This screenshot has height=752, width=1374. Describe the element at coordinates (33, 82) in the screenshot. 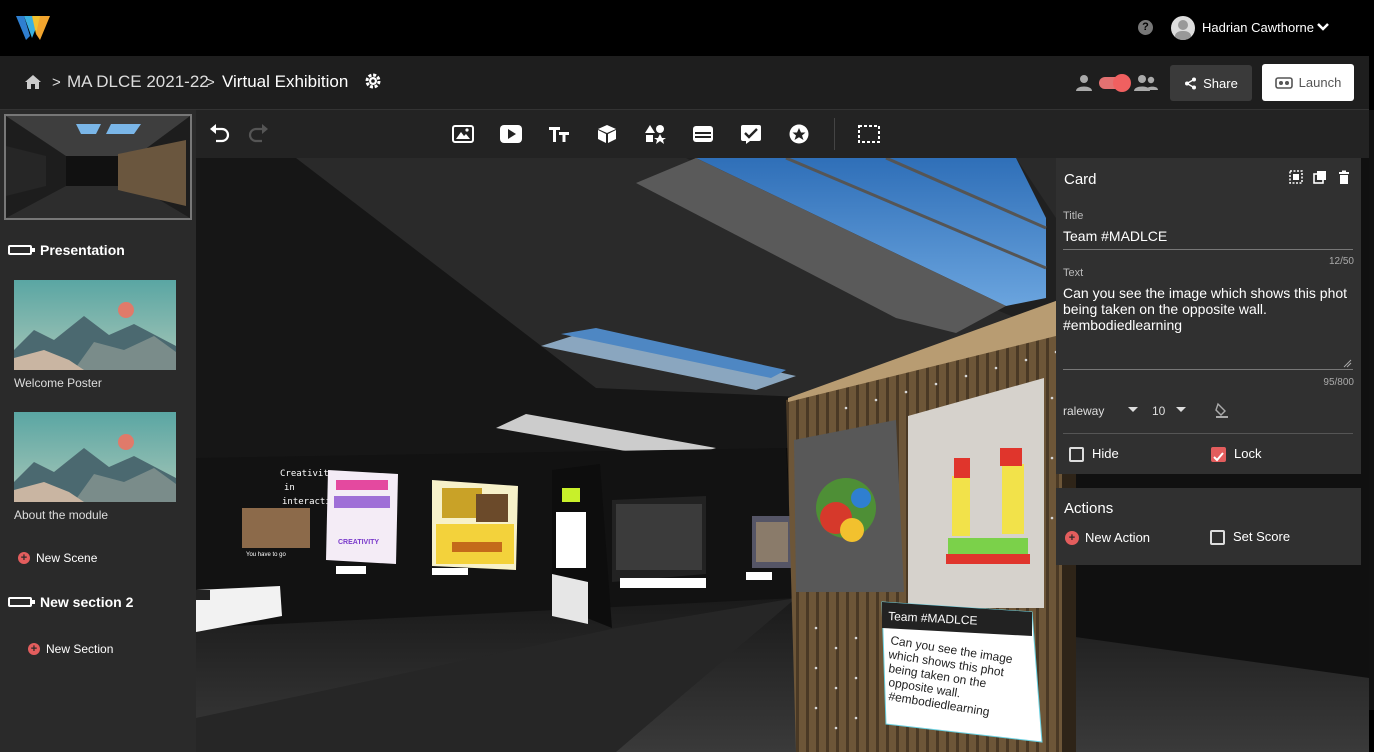

I see `home-icon` at that location.